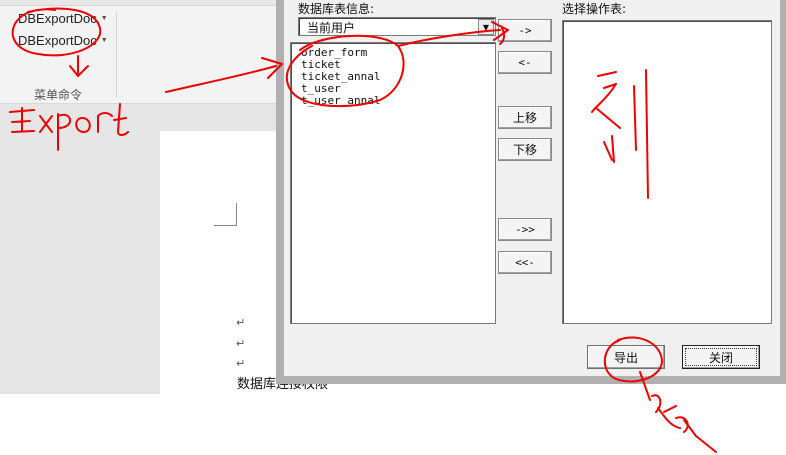 The image size is (786, 455). What do you see at coordinates (336, 9) in the screenshot?
I see `db-tables-label: 数据库表信息:` at bounding box center [336, 9].